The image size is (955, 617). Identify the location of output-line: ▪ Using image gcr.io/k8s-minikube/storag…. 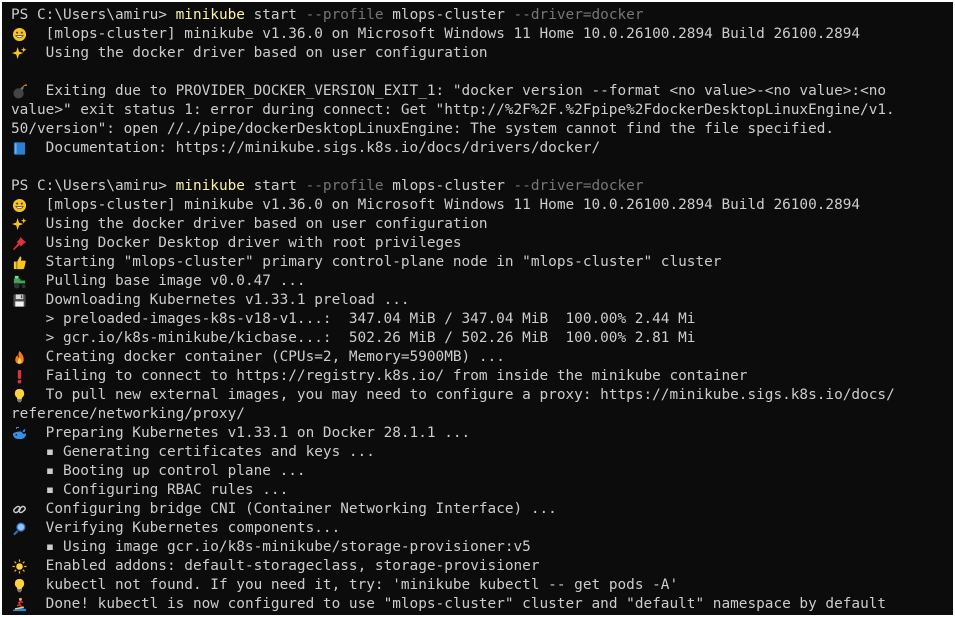
(482, 547).